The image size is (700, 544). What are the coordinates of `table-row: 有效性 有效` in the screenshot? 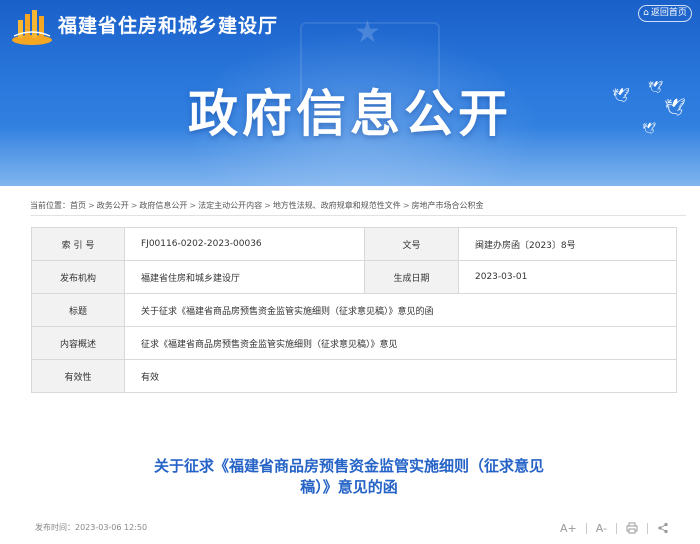 It's located at (354, 376).